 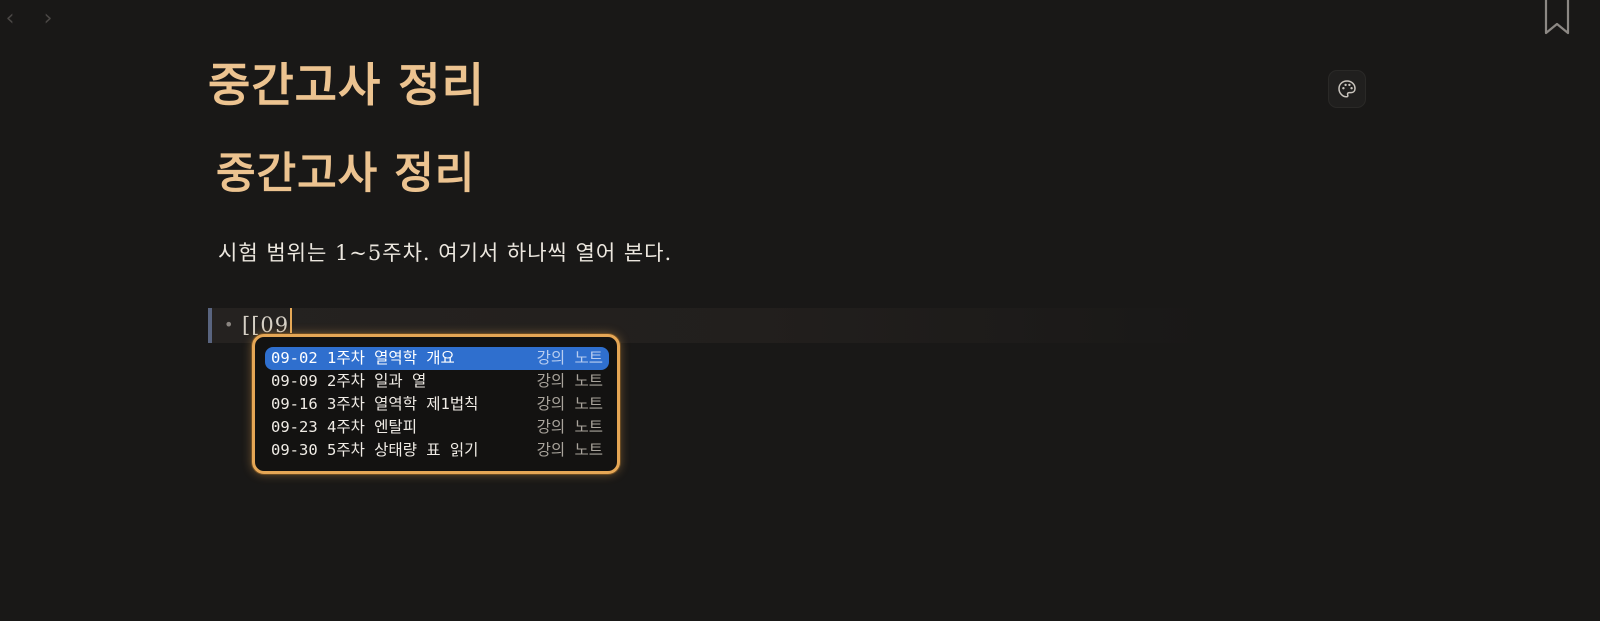 I want to click on chevron-right-icon: ›, so click(x=48, y=19).